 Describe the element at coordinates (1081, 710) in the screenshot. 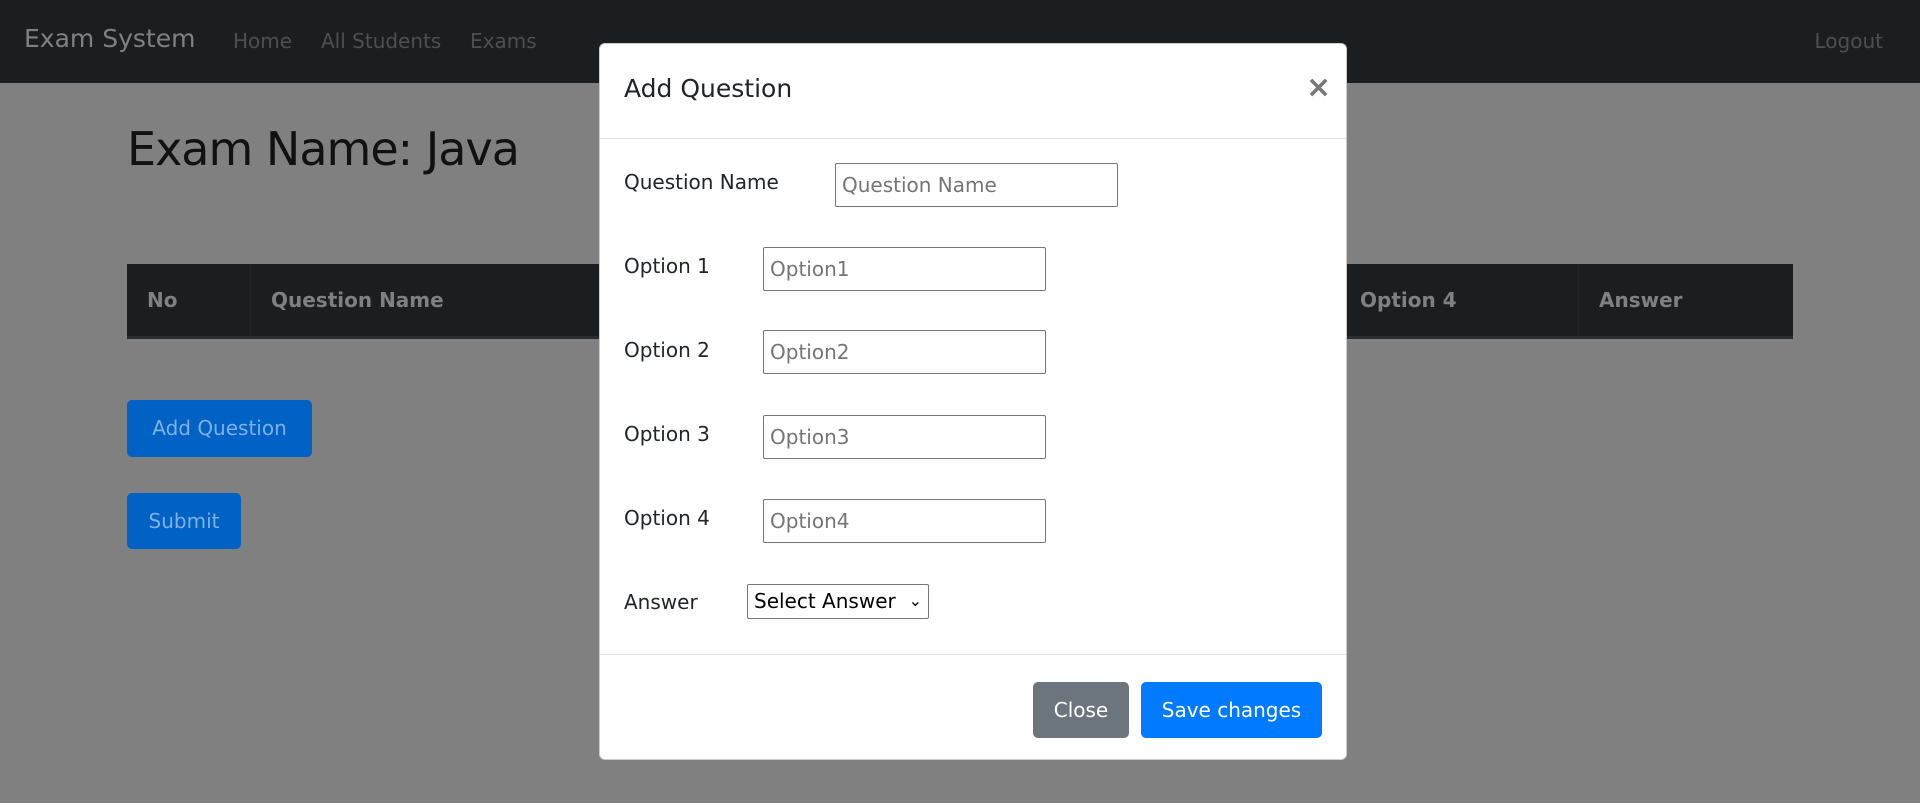

I see `close-button: Close` at that location.